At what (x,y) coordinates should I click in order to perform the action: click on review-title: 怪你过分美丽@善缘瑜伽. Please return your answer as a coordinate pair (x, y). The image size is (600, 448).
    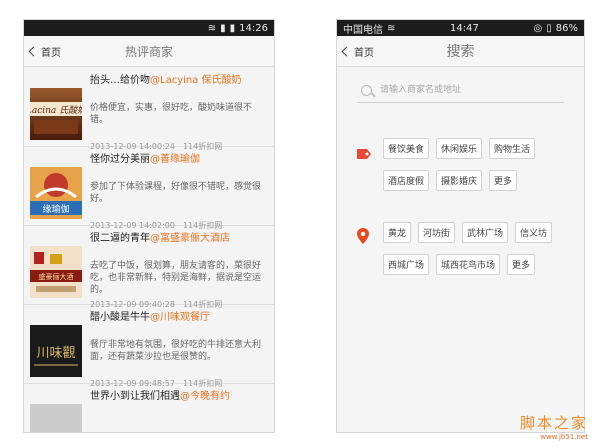
    Looking at the image, I should click on (145, 159).